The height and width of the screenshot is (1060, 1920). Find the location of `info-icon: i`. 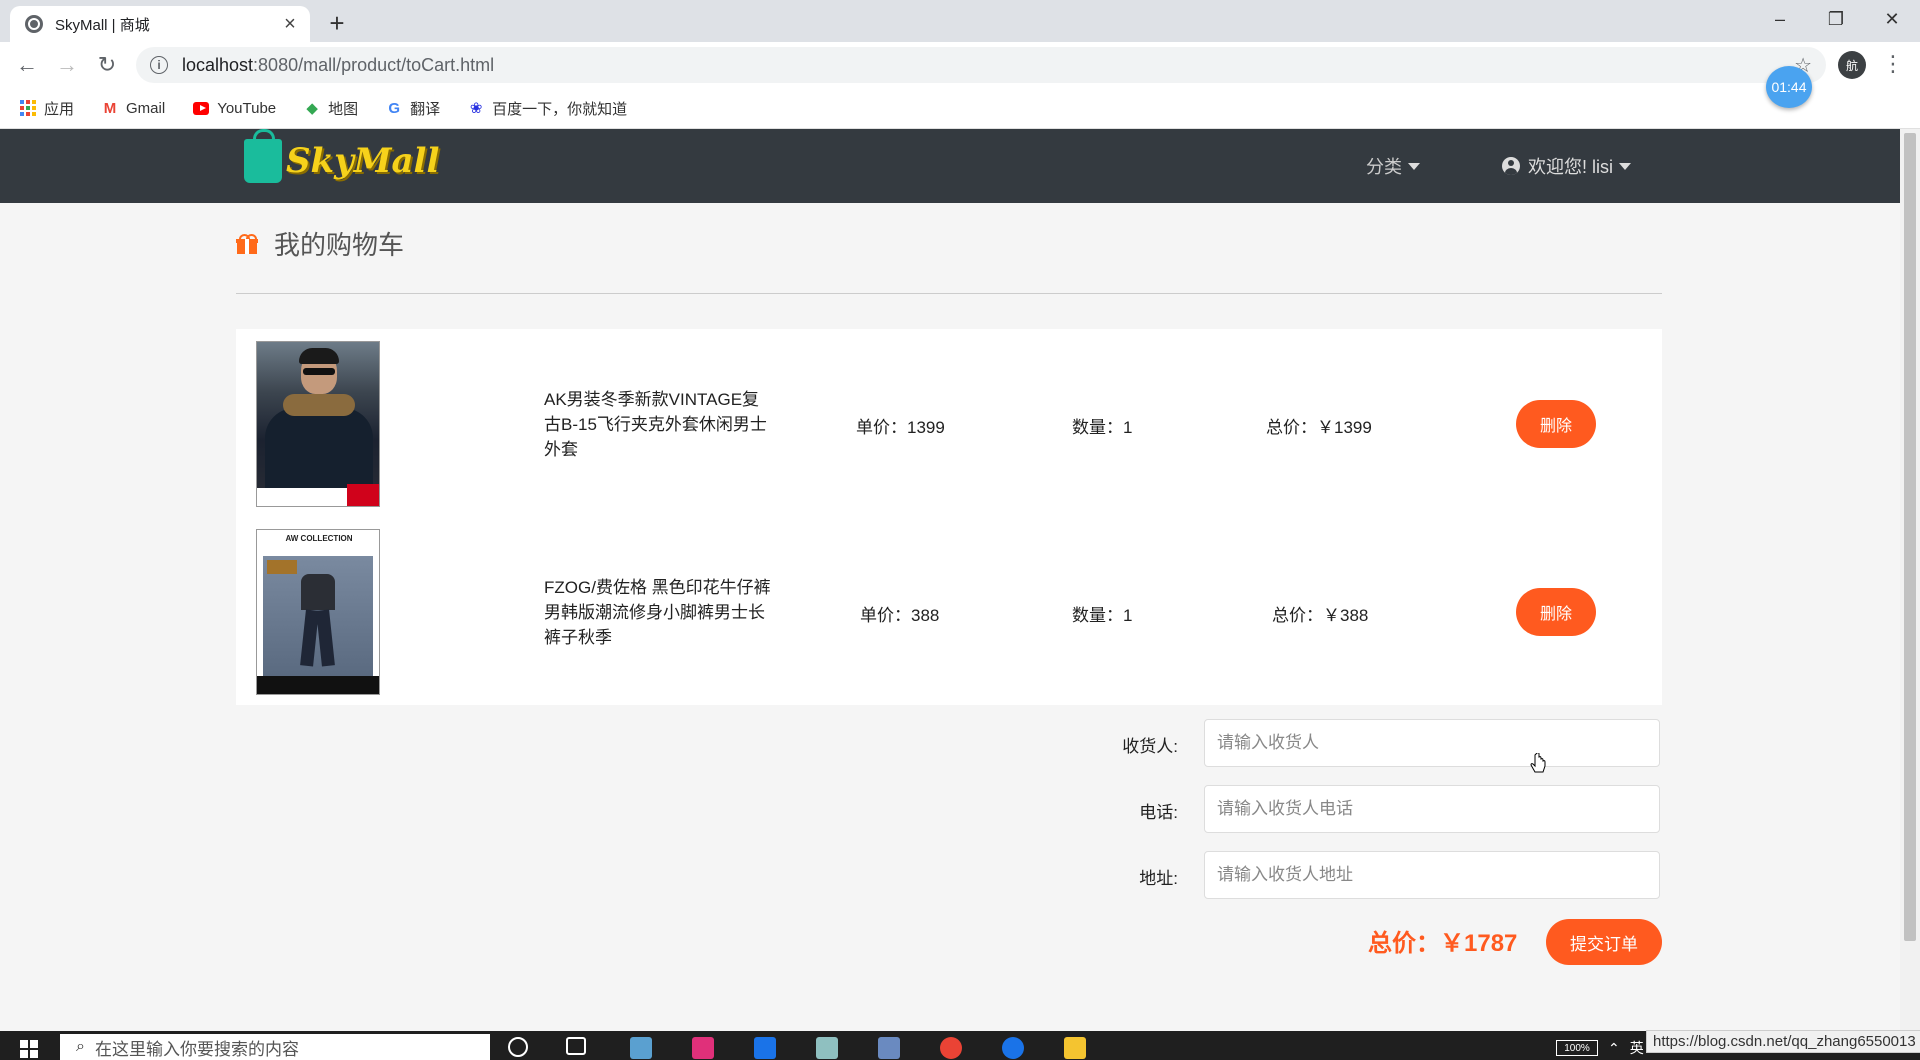

info-icon: i is located at coordinates (159, 65).